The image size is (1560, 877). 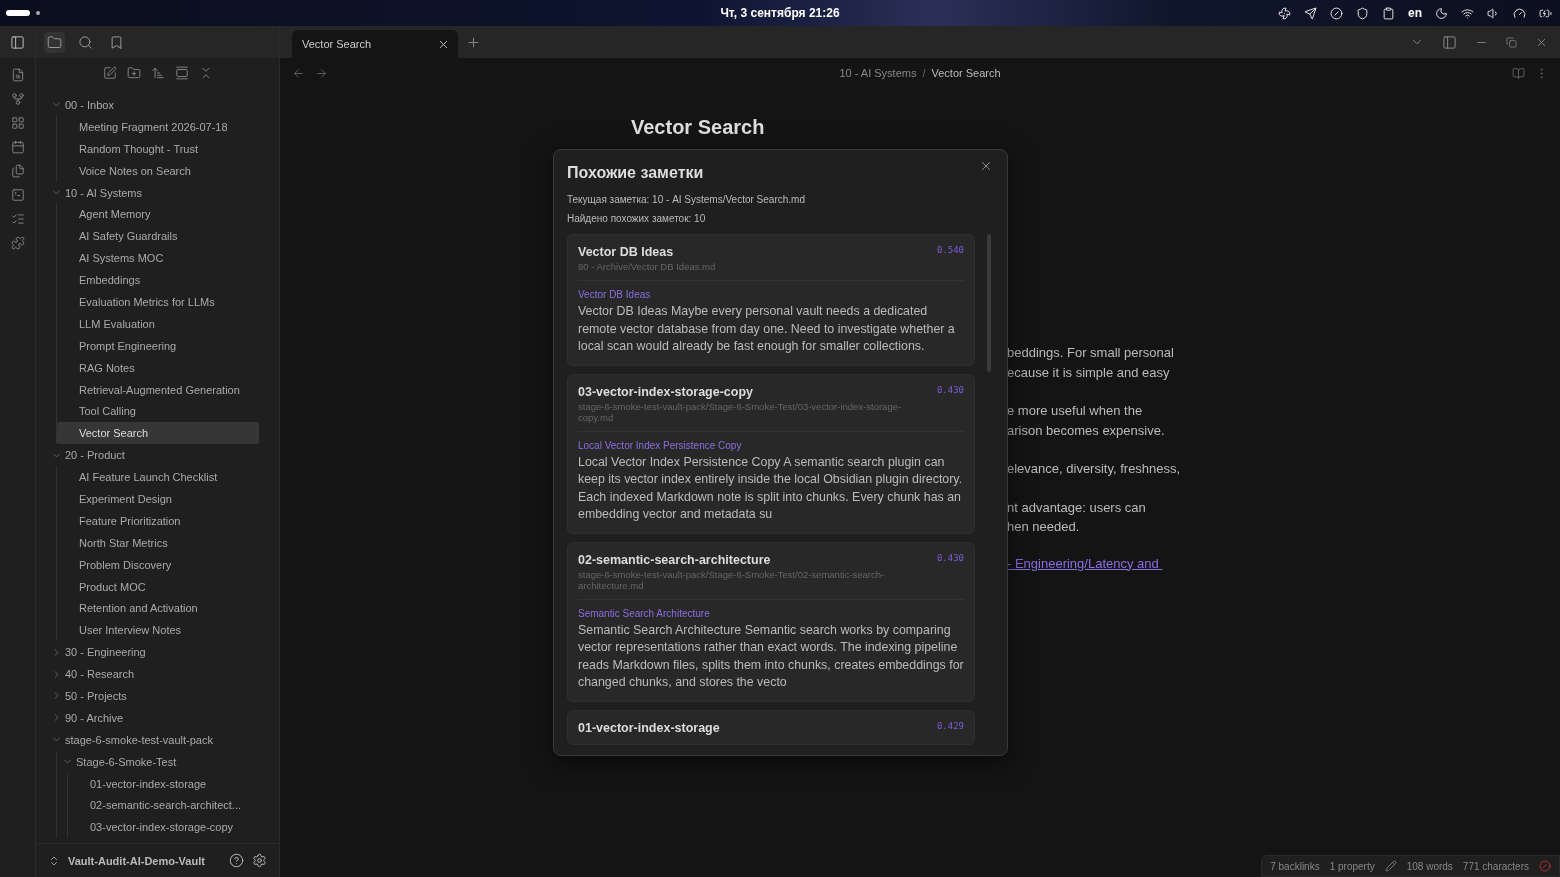 What do you see at coordinates (152, 674) in the screenshot?
I see `folder-item: 40 - Research` at bounding box center [152, 674].